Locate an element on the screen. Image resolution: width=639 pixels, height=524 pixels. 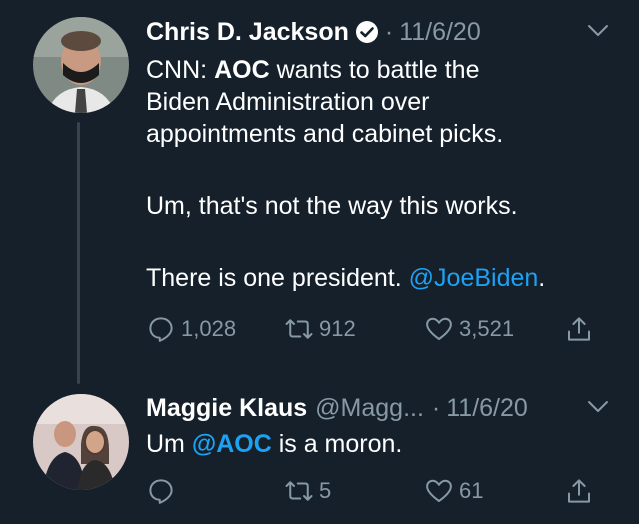
like-button: 3,521 is located at coordinates (469, 329).